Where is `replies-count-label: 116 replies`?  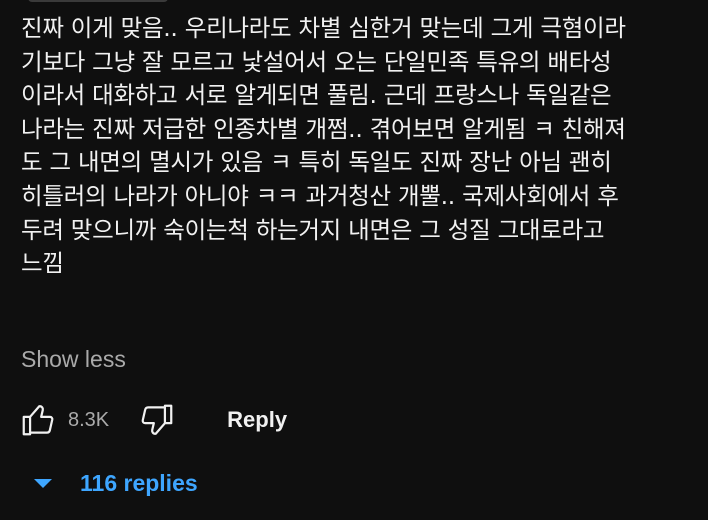 replies-count-label: 116 replies is located at coordinates (139, 483).